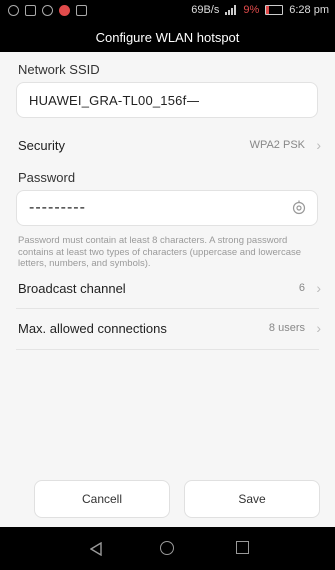 The width and height of the screenshot is (335, 570). I want to click on security-value: WPA2 PSK, so click(277, 145).